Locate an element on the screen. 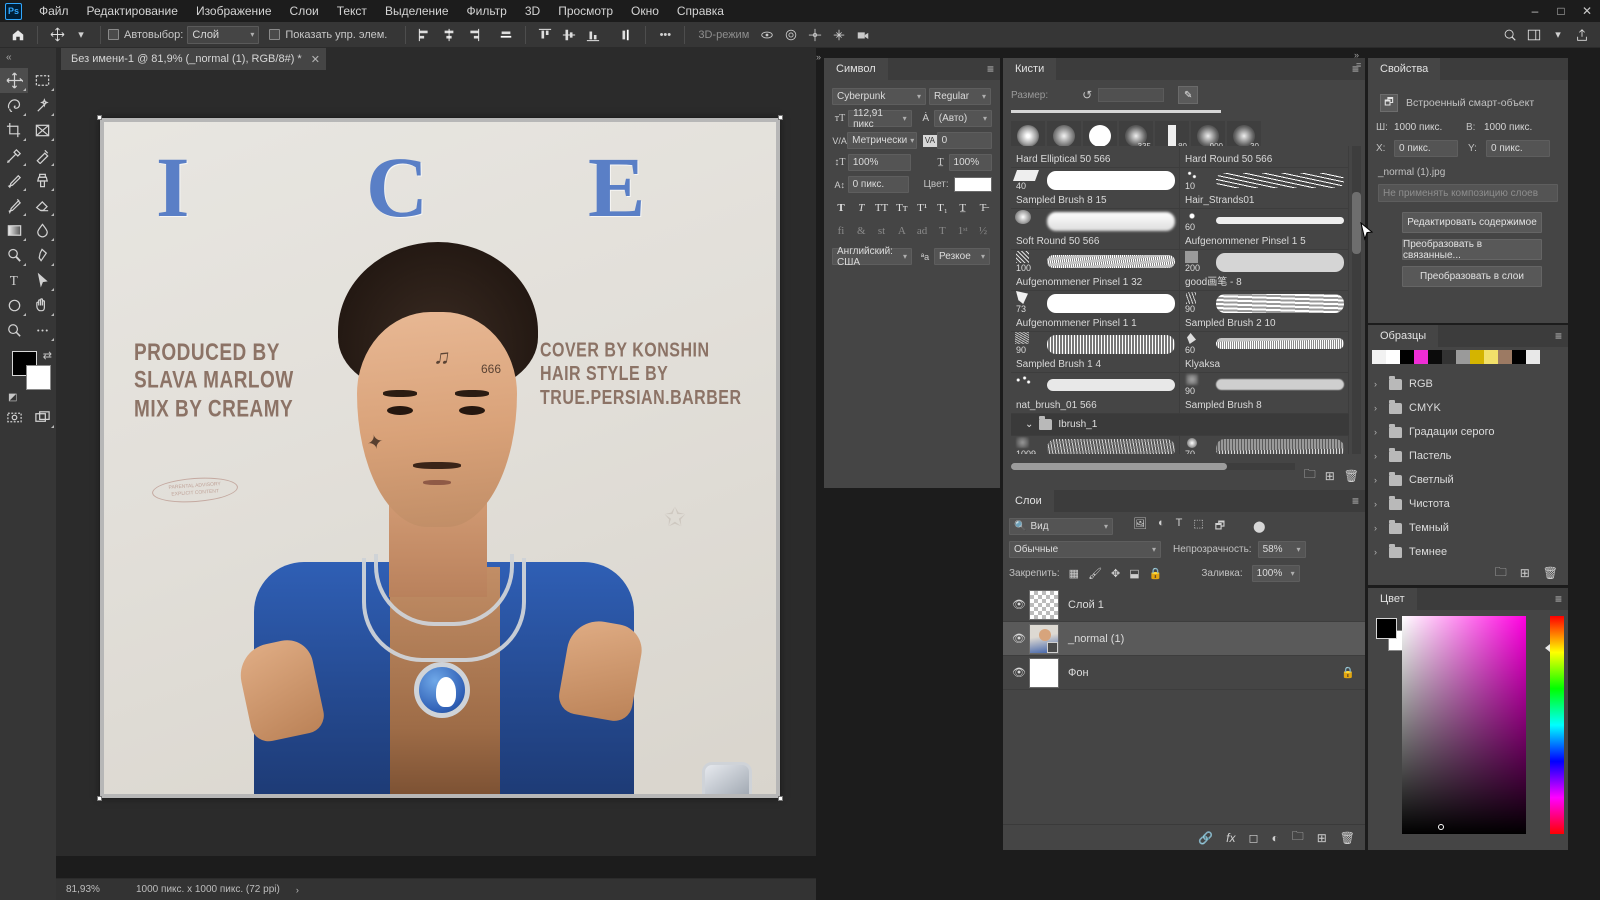  autoselect-scope-select: Слой ▾ is located at coordinates (223, 34).